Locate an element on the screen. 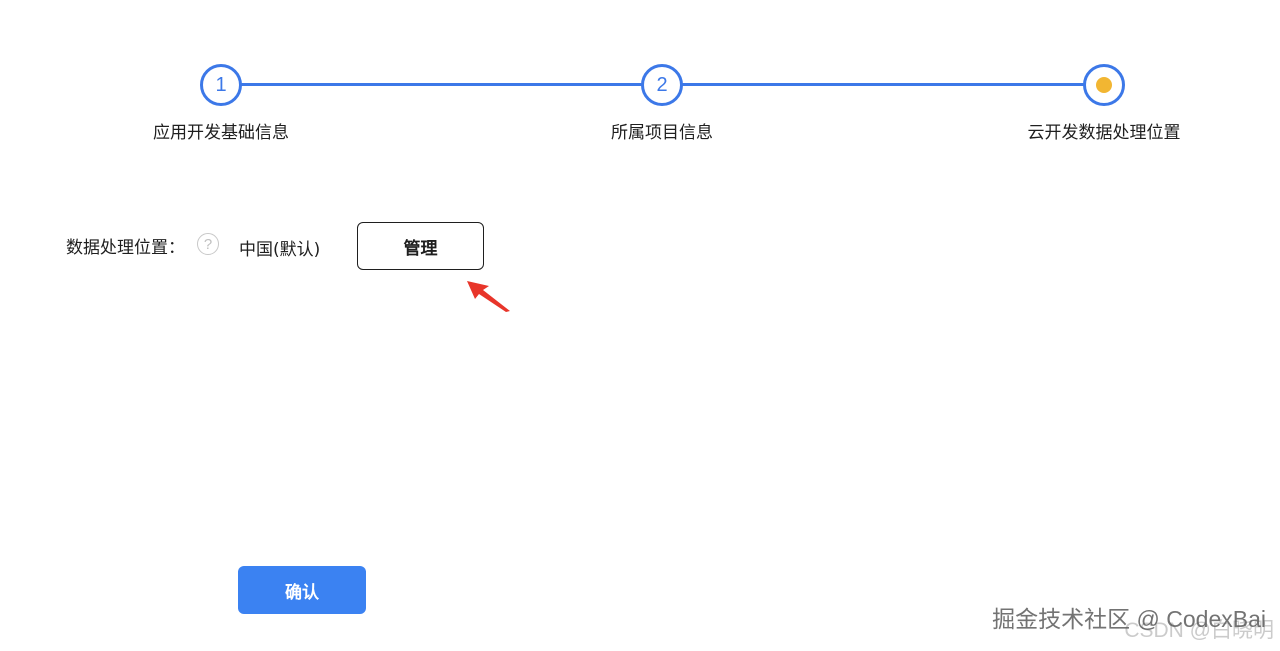 The image size is (1280, 651). confirm-button: 确认 is located at coordinates (302, 590).